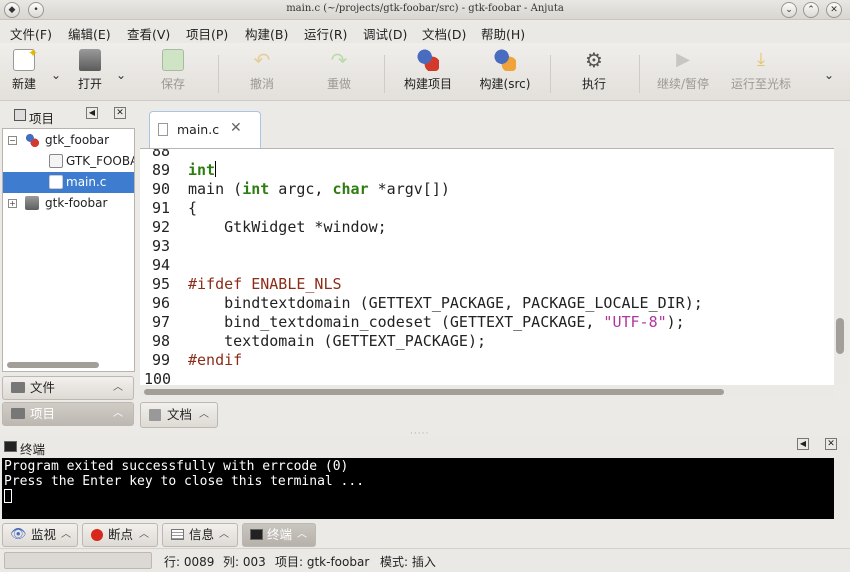  Describe the element at coordinates (834, 10) in the screenshot. I see `close-window-button: ✕` at that location.